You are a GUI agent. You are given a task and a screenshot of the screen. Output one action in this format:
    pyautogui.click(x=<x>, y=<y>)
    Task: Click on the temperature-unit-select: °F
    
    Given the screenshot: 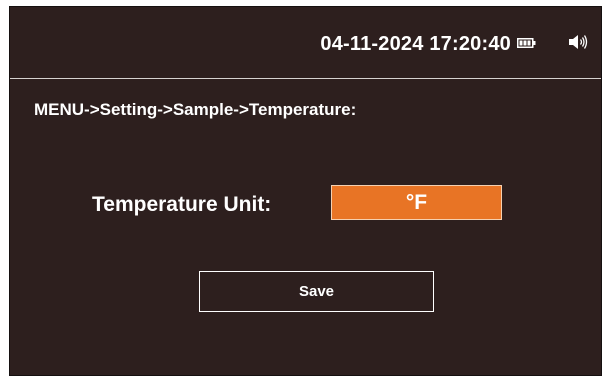 What is the action you would take?
    pyautogui.click(x=416, y=202)
    